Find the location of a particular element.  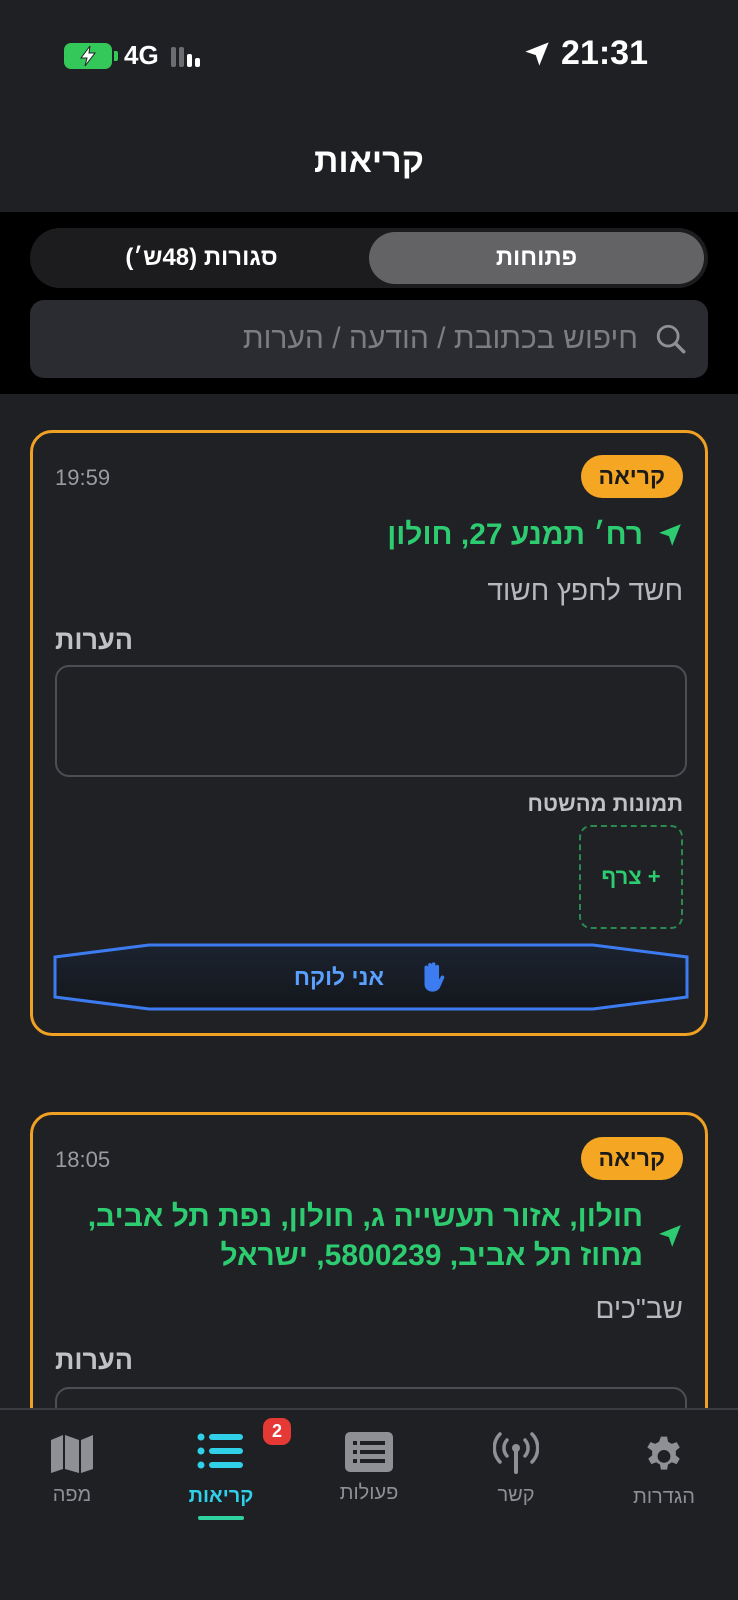

call-time: 18:05 is located at coordinates (83, 1159).